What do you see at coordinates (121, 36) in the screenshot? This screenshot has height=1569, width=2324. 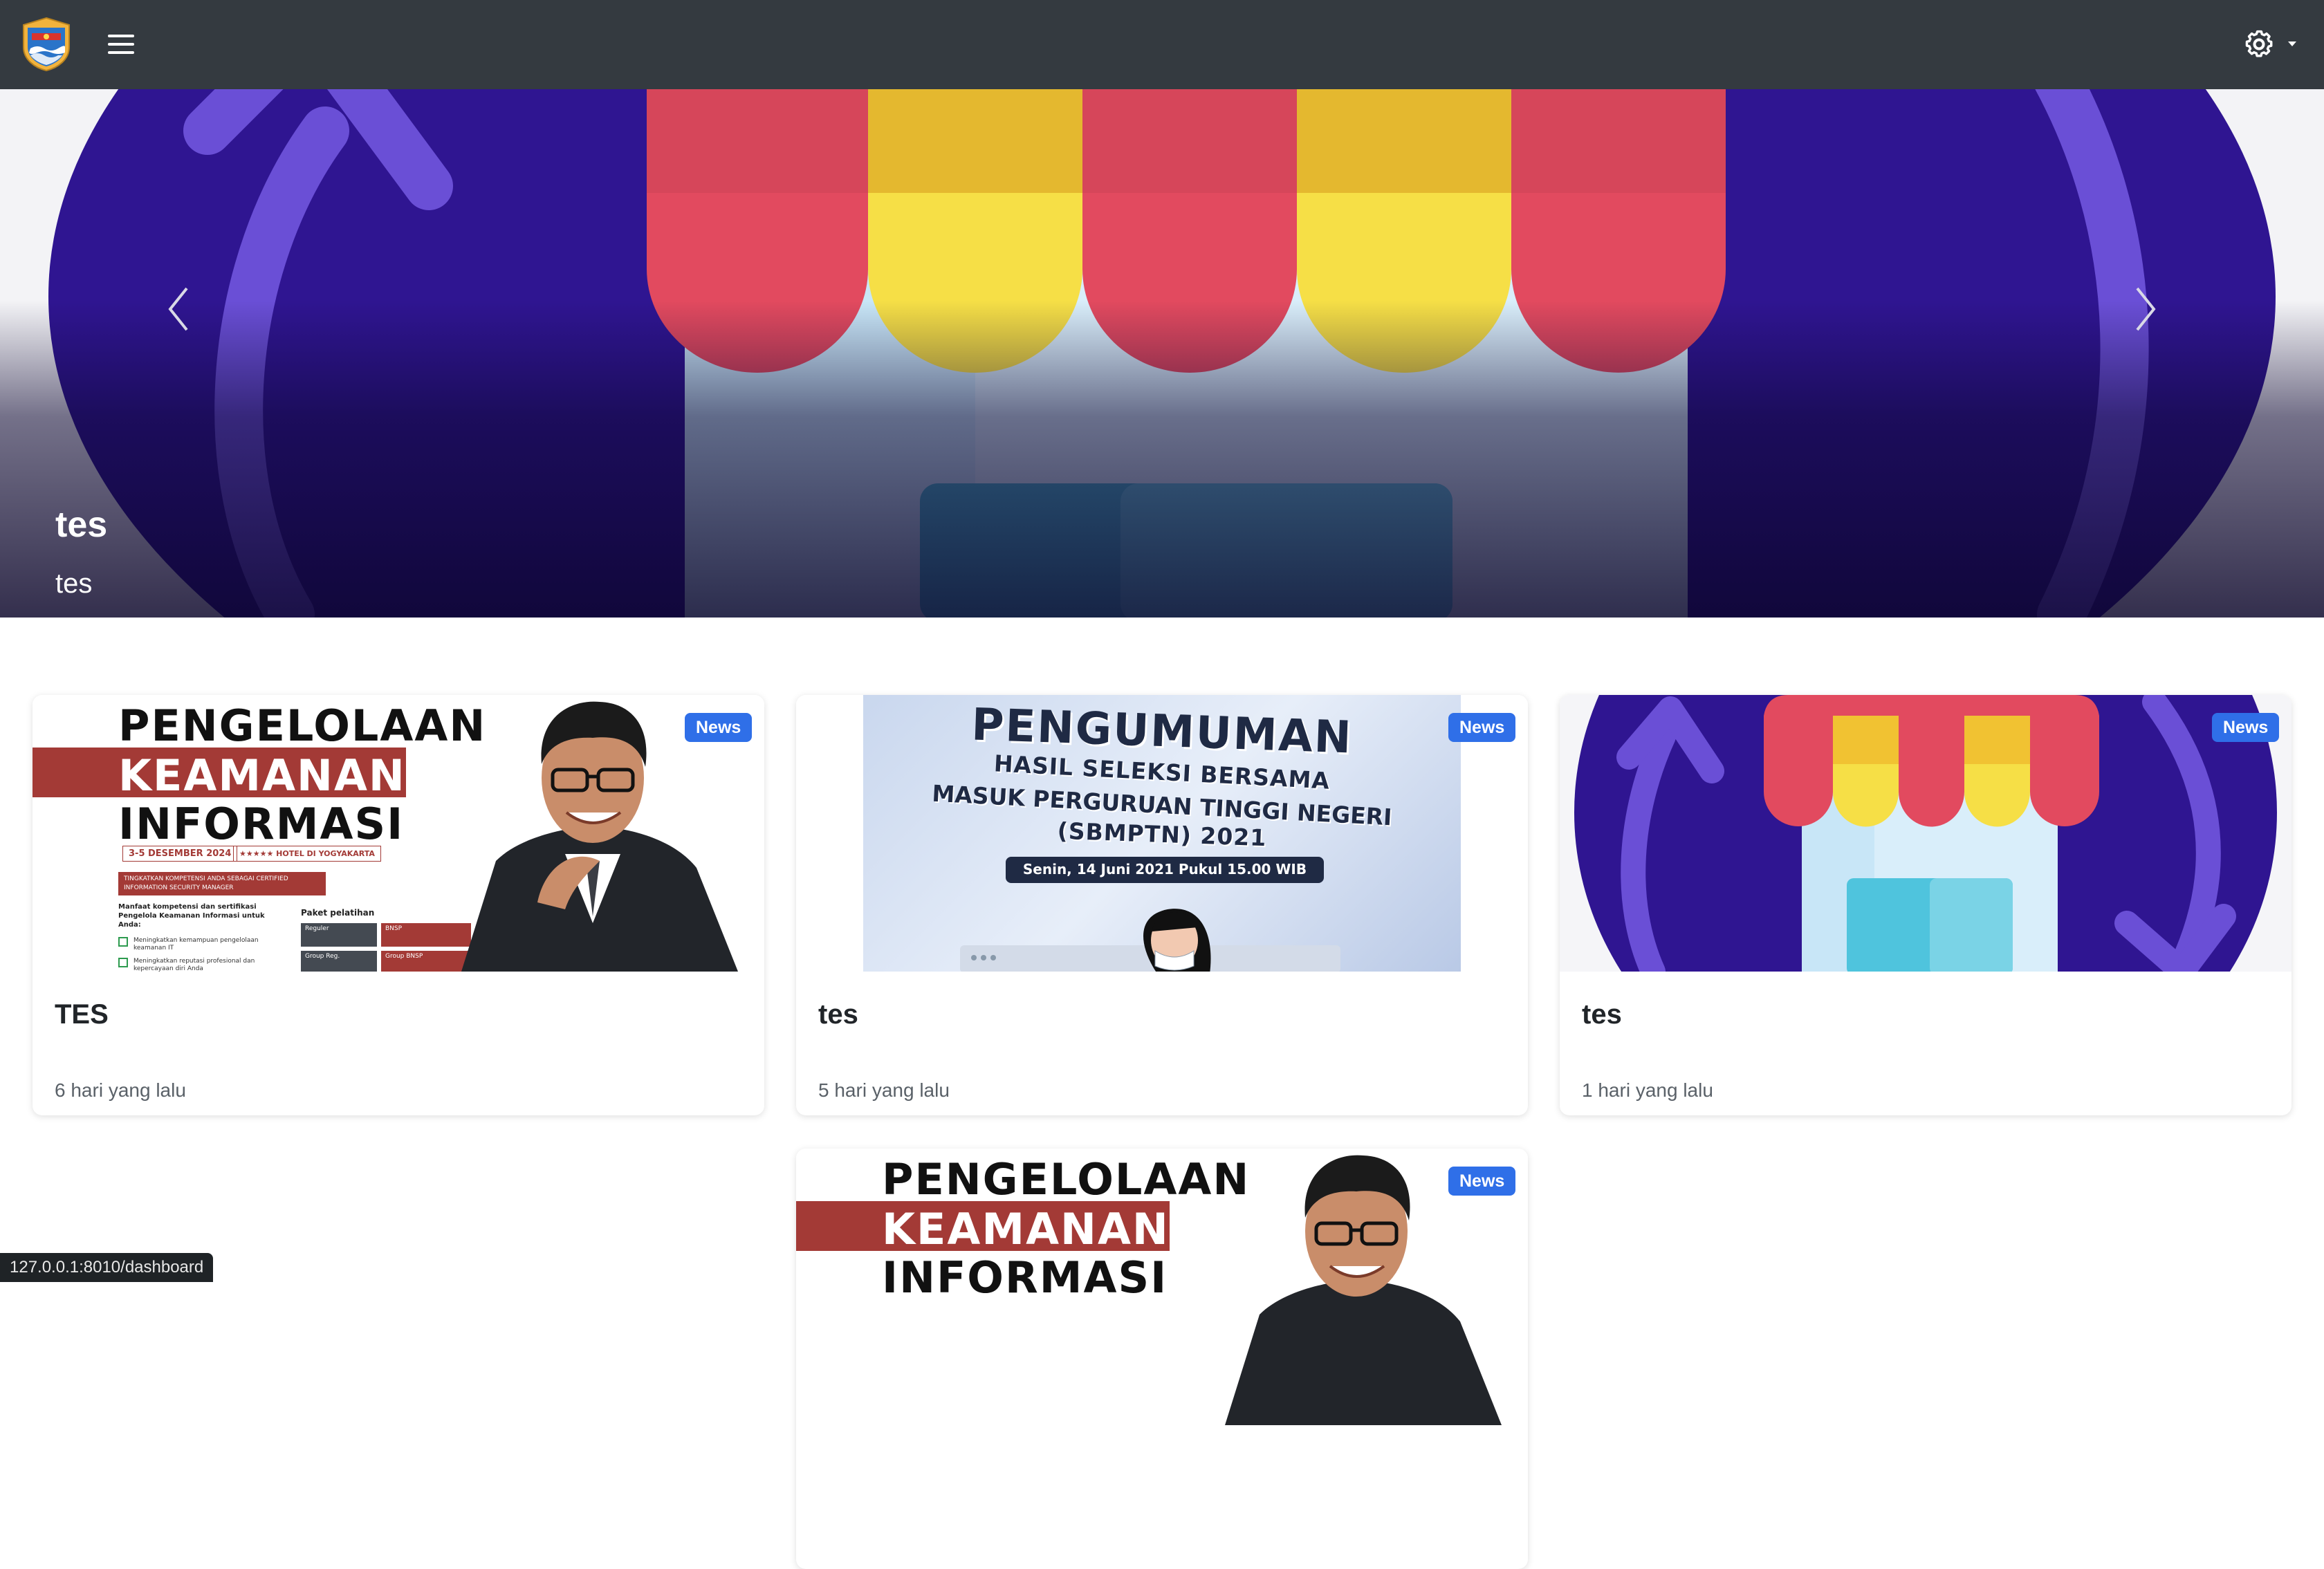 I see `hamburger-icon` at bounding box center [121, 36].